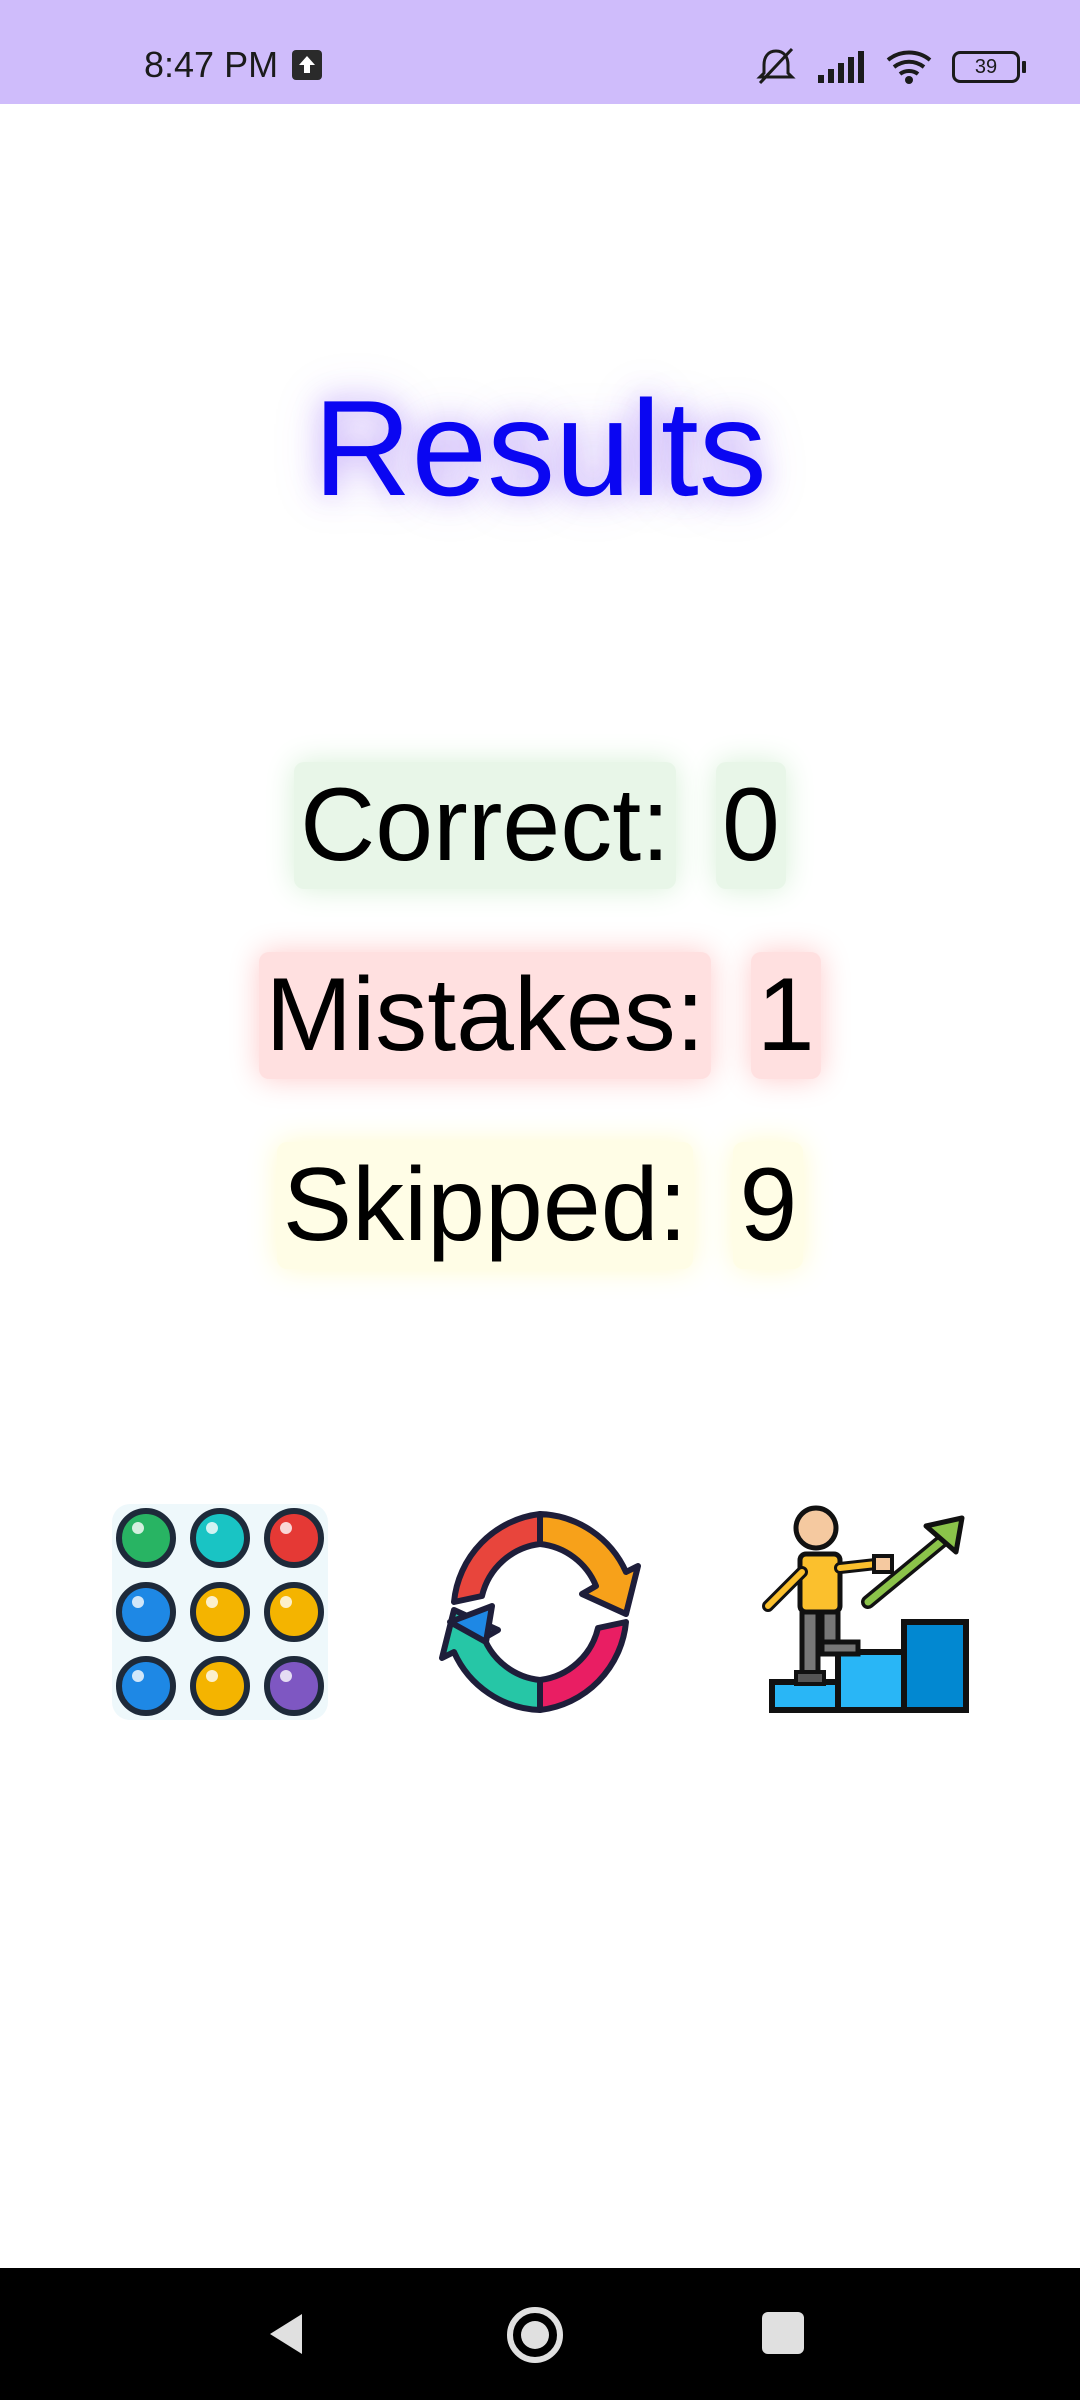 Image resolution: width=1080 pixels, height=2400 pixels. Describe the element at coordinates (211, 64) in the screenshot. I see `status-time: 8:47 PM` at that location.